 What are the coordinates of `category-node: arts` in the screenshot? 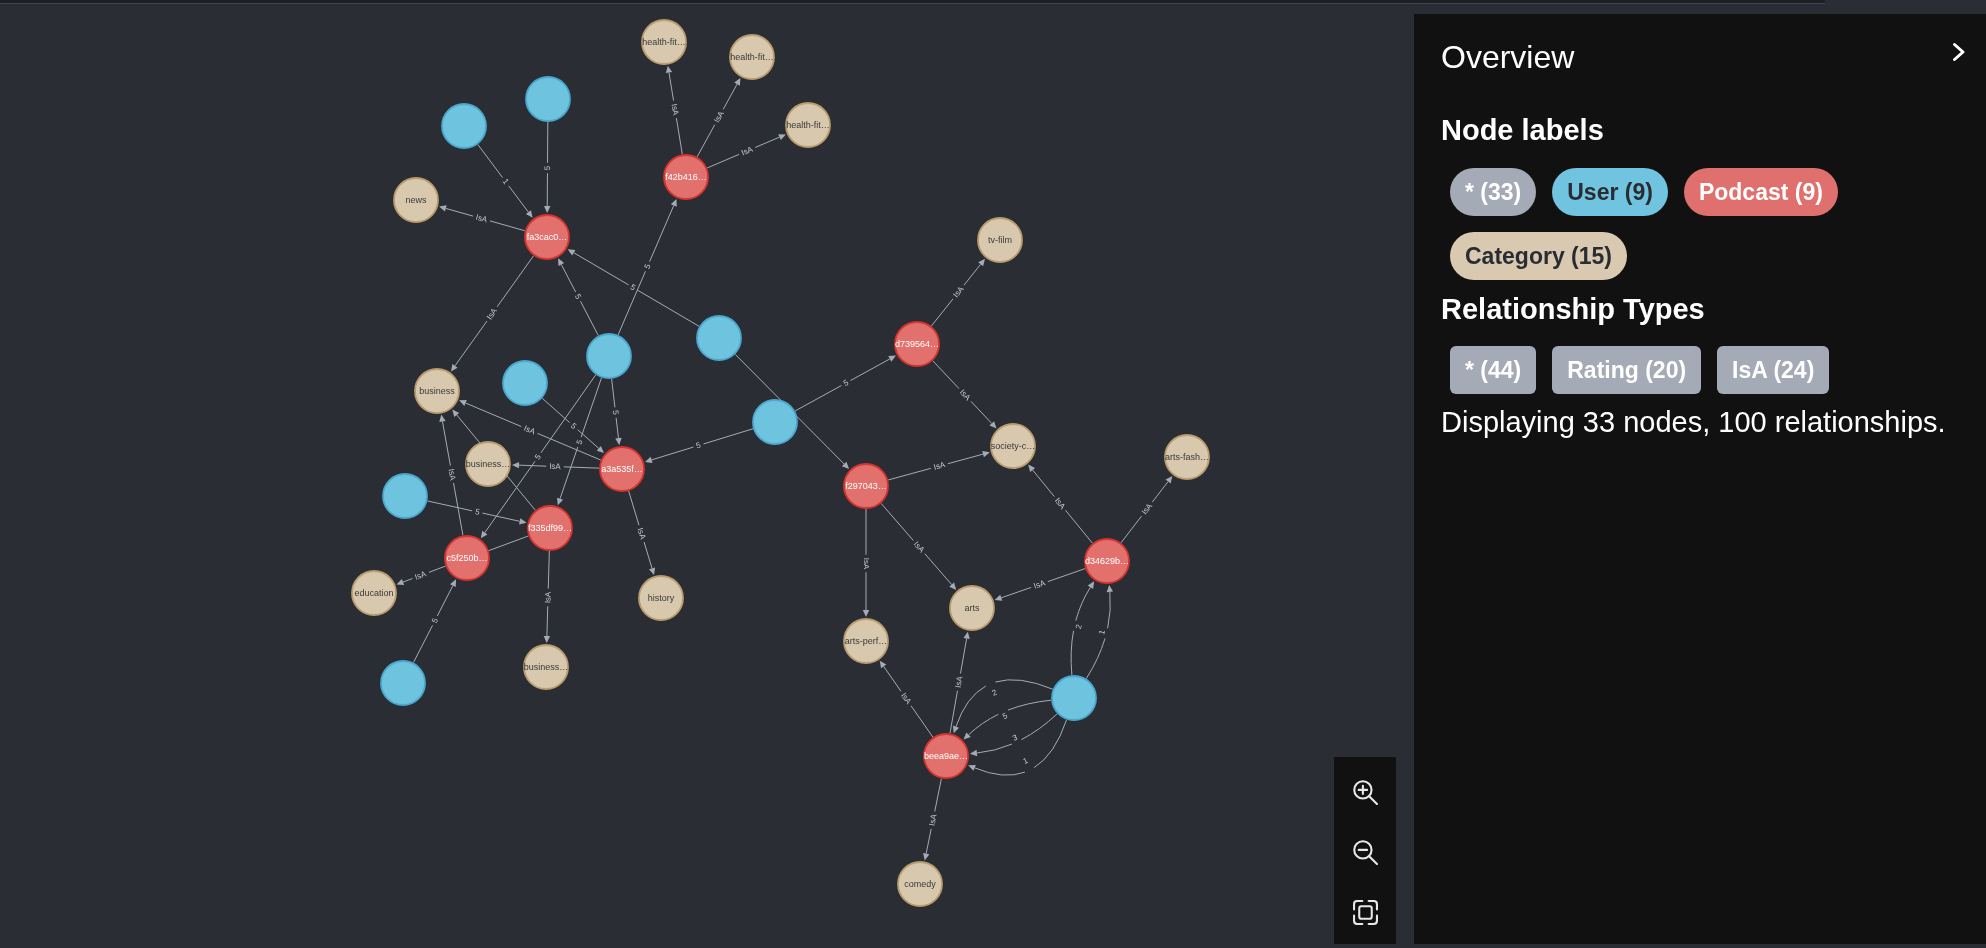 It's located at (972, 608).